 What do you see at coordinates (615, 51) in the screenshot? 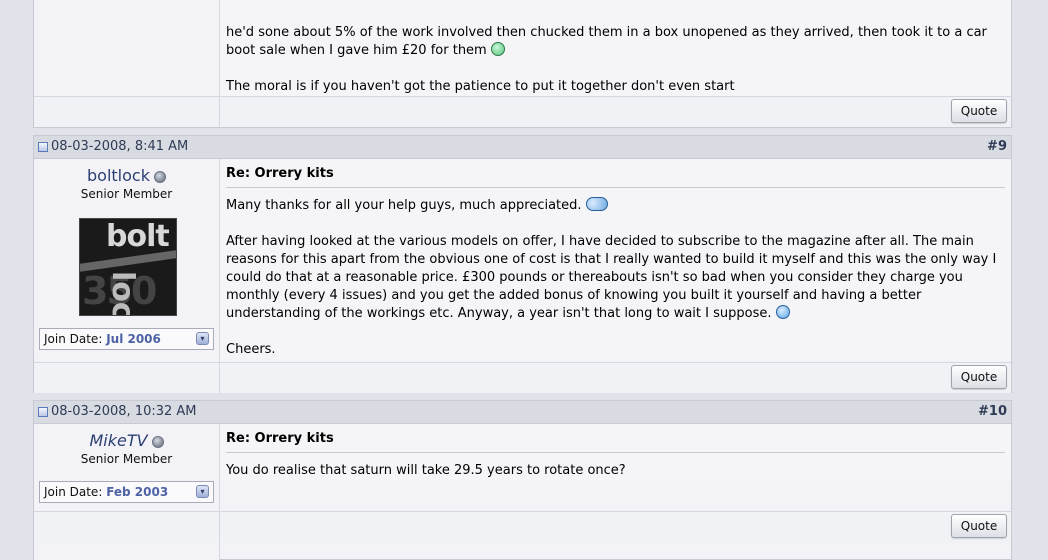
I see `post-8-line-2: boot sale when I gave him £20 for them` at bounding box center [615, 51].